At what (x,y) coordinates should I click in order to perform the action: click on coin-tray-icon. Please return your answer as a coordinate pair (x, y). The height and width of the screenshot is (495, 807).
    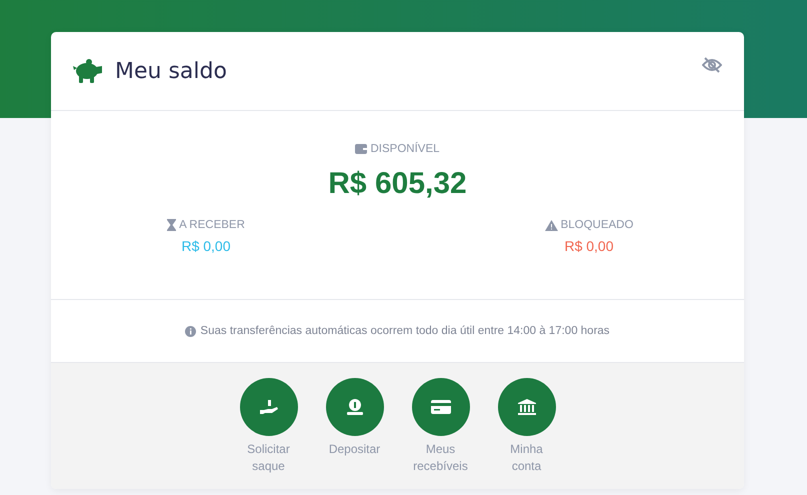
    Looking at the image, I should click on (355, 407).